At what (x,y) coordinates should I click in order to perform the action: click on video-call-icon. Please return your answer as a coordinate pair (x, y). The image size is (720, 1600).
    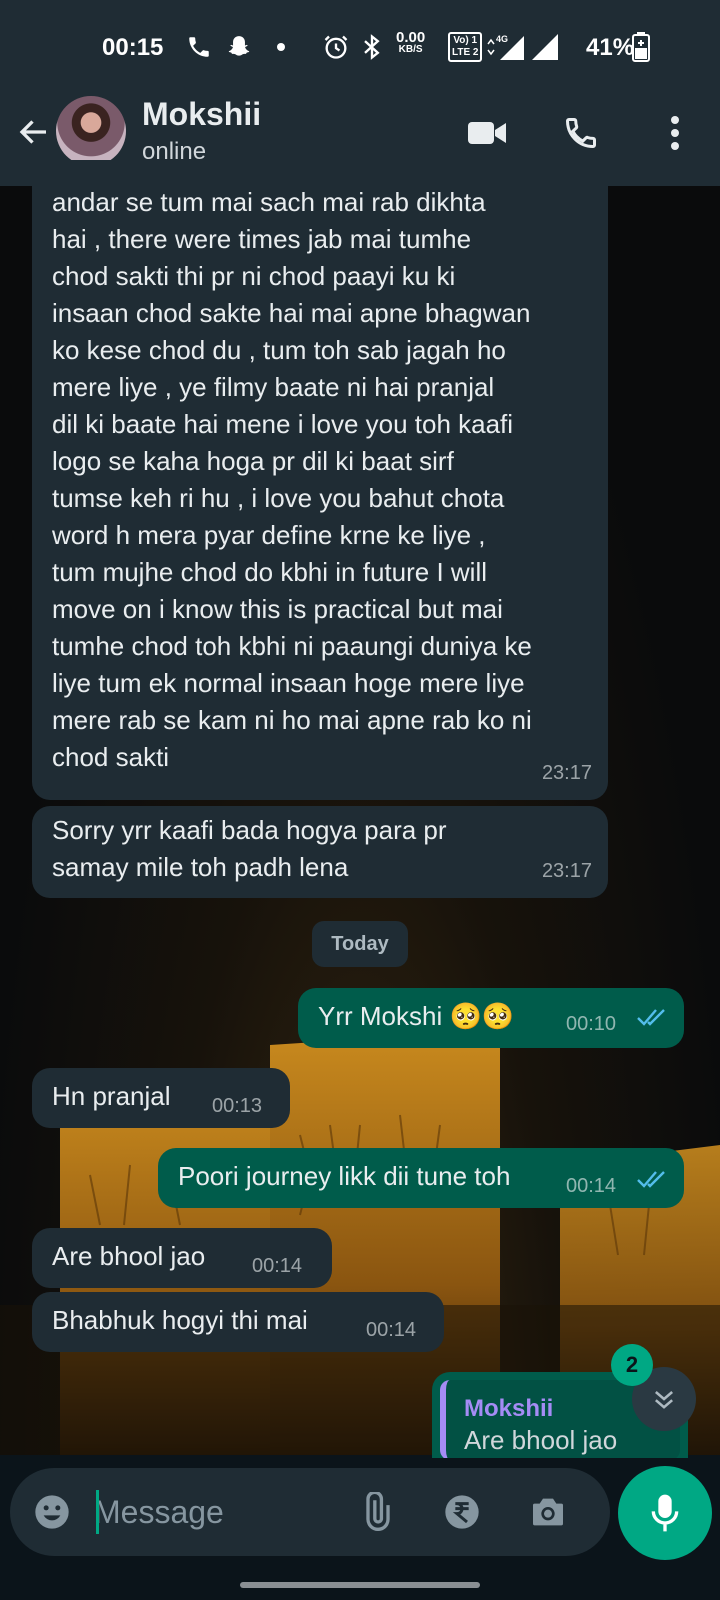
    Looking at the image, I should click on (487, 133).